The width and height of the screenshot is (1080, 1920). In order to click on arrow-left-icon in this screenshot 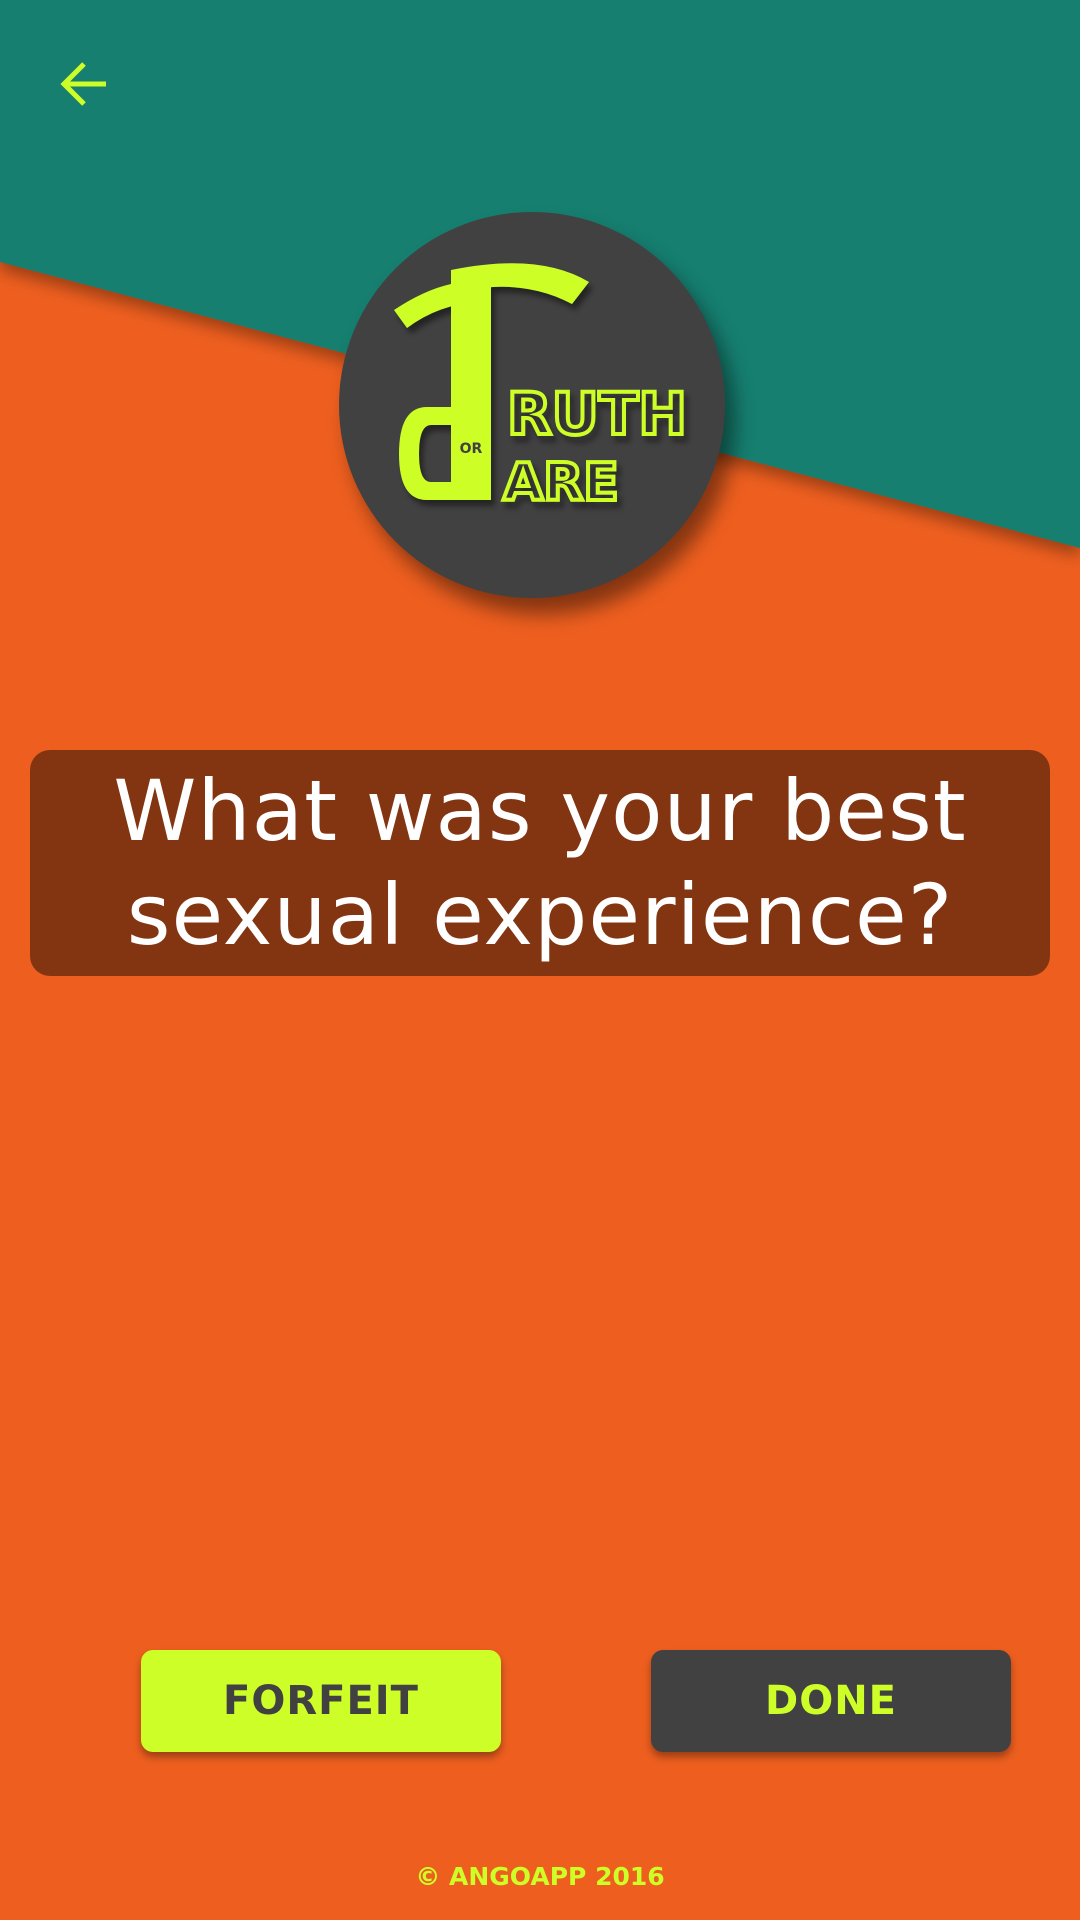, I will do `click(83, 84)`.